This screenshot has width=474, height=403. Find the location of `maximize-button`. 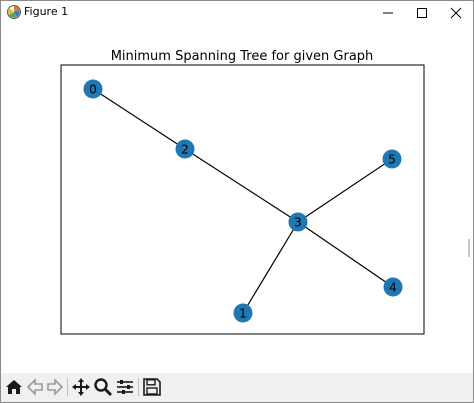

maximize-button is located at coordinates (422, 13).